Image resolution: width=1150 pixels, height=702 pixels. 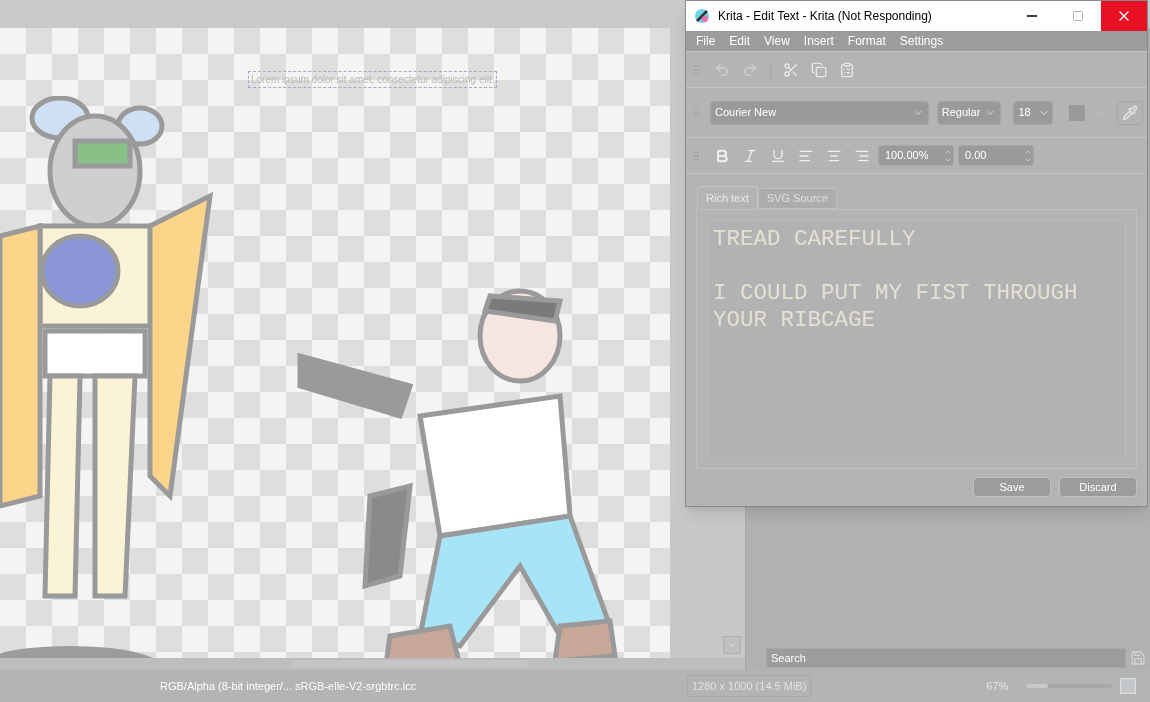 What do you see at coordinates (818, 41) in the screenshot?
I see `menu-item: Insert` at bounding box center [818, 41].